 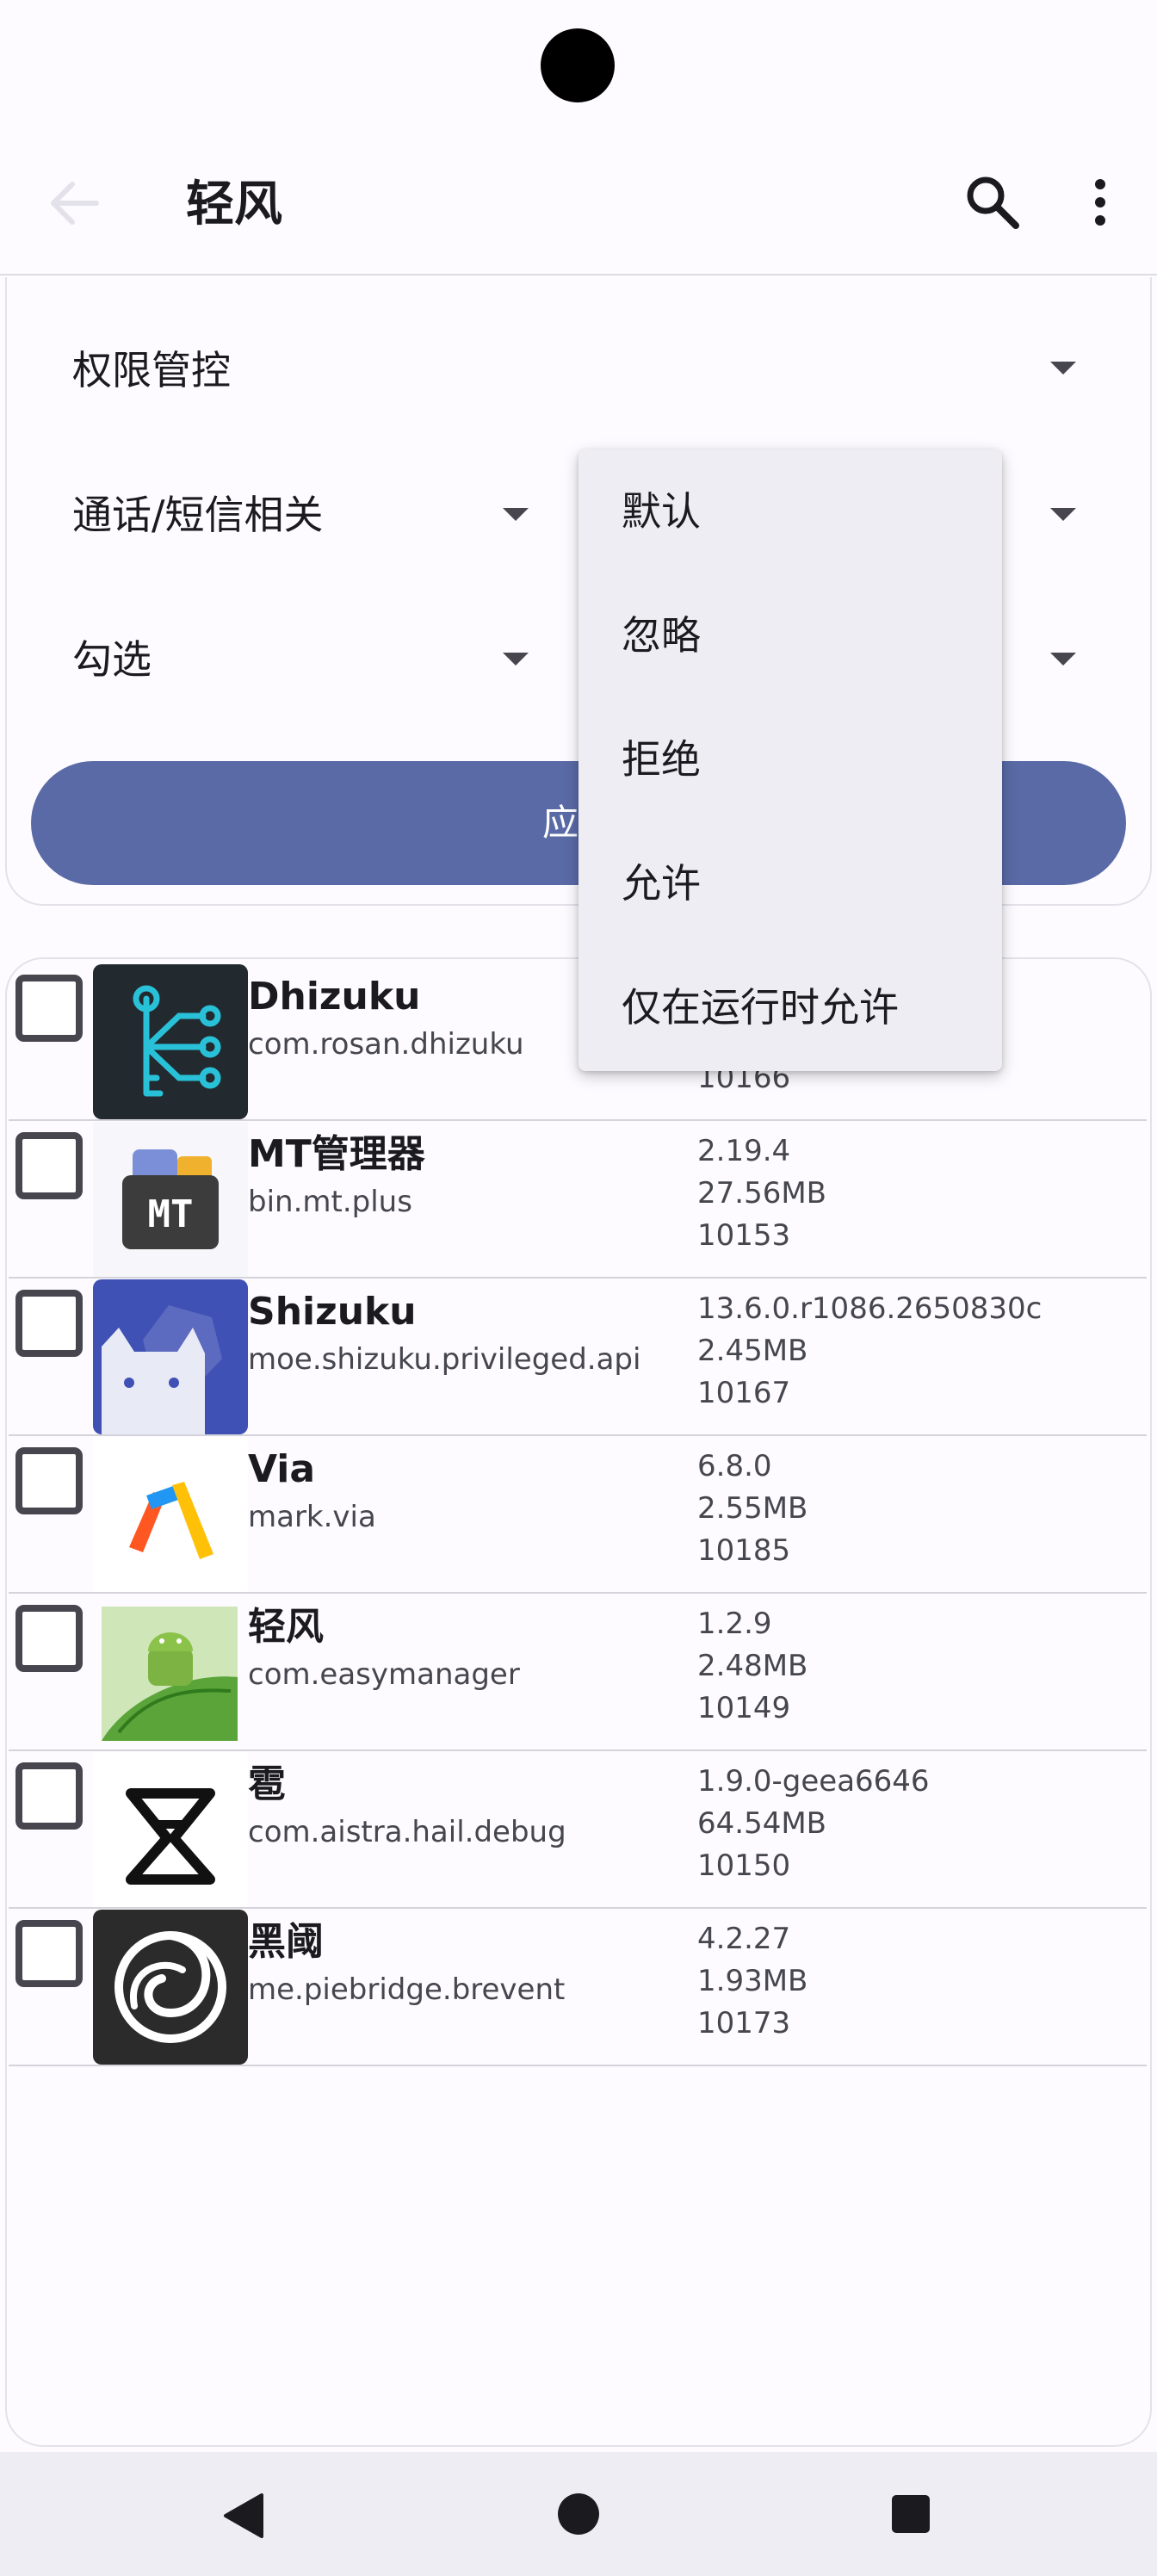 What do you see at coordinates (790, 760) in the screenshot?
I see `dropdown-menu: 默认 忽略 拒绝 允许 仅在运行时允许` at bounding box center [790, 760].